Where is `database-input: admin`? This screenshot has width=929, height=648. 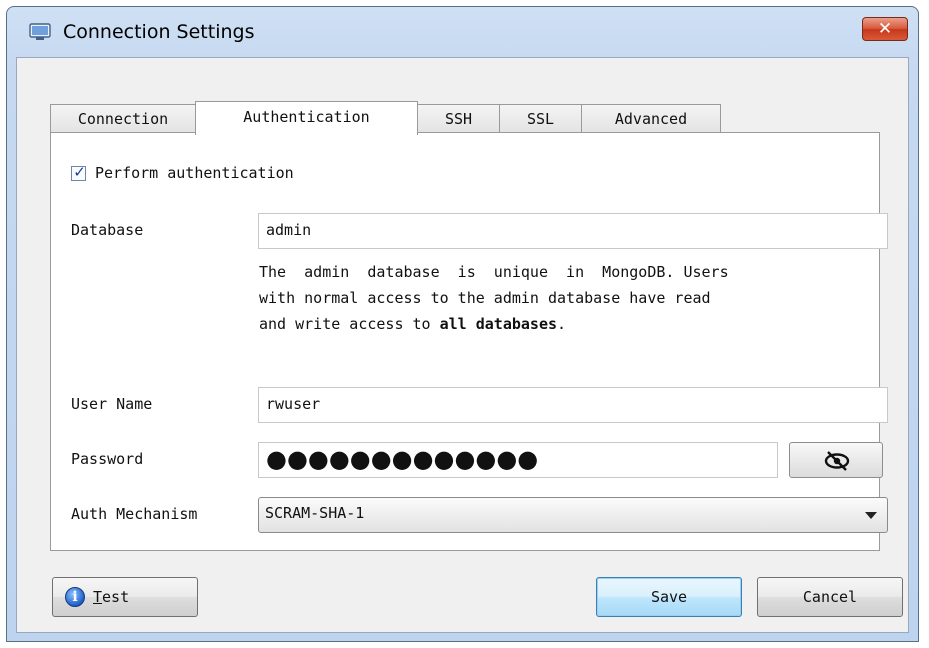 database-input: admin is located at coordinates (573, 231).